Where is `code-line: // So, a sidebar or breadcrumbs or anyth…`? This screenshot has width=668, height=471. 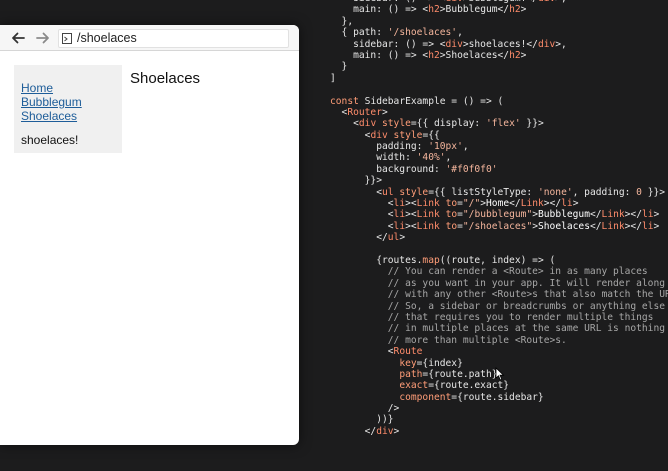 code-line: // So, a sidebar or breadcrumbs or anyth… is located at coordinates (499, 306).